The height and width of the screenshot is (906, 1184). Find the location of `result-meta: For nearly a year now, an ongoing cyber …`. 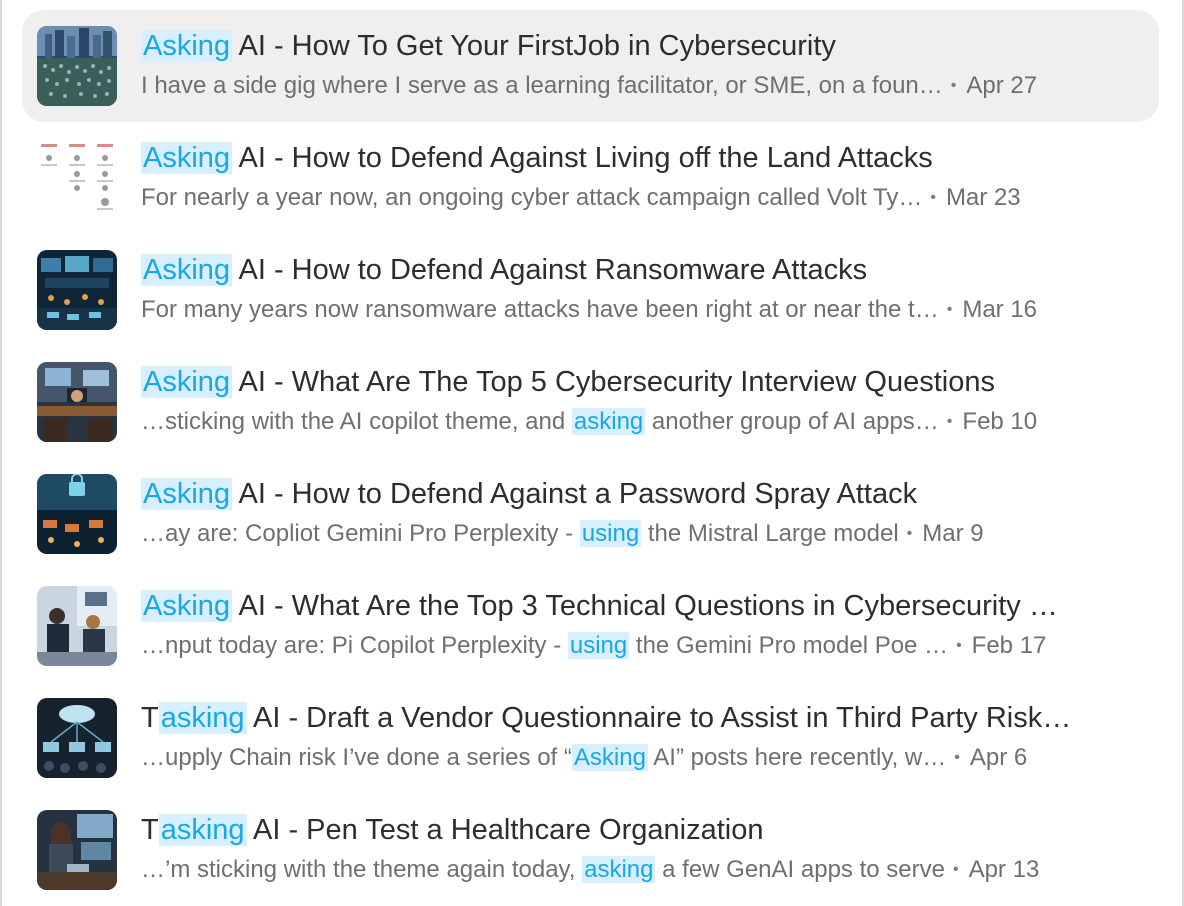

result-meta: For nearly a year now, an ongoing cyber … is located at coordinates (642, 198).